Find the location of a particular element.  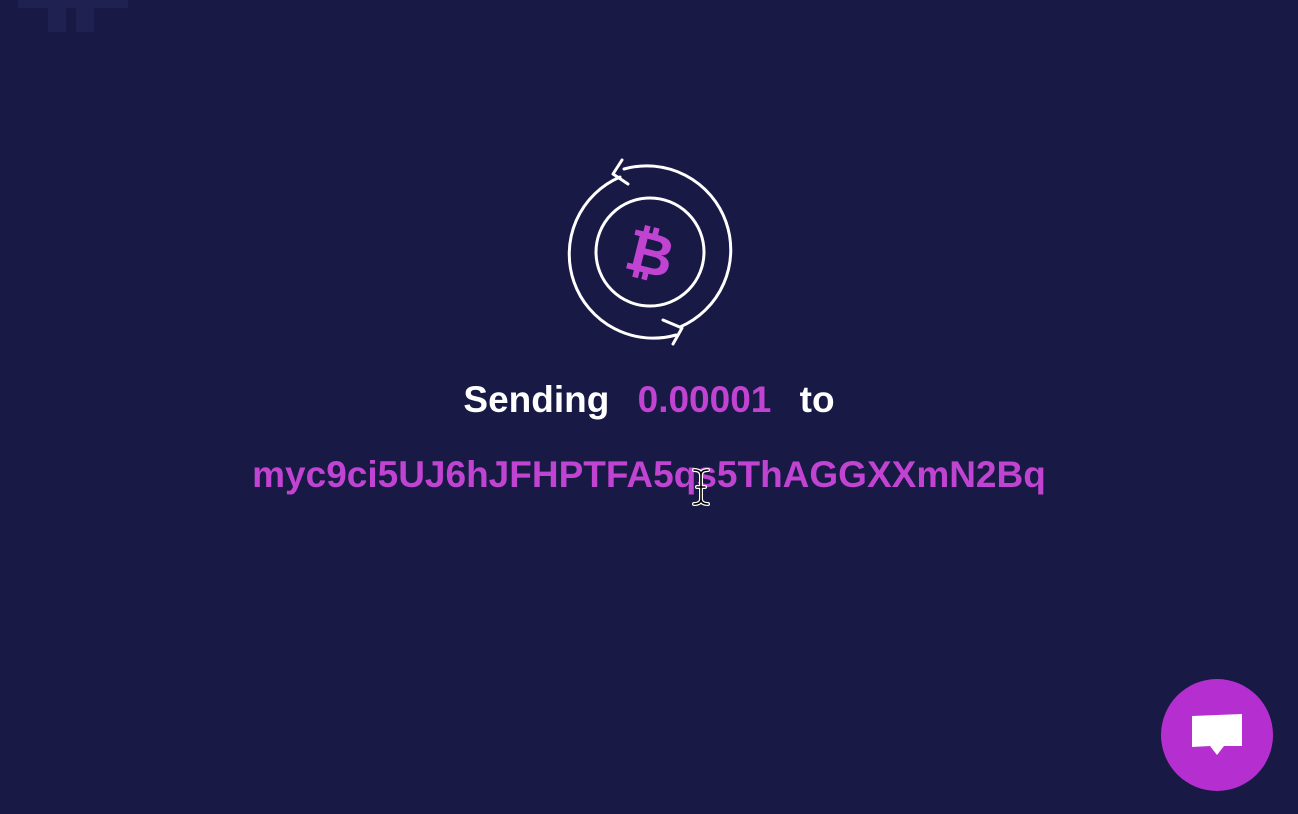

chat-bubble-icon is located at coordinates (1217, 734).